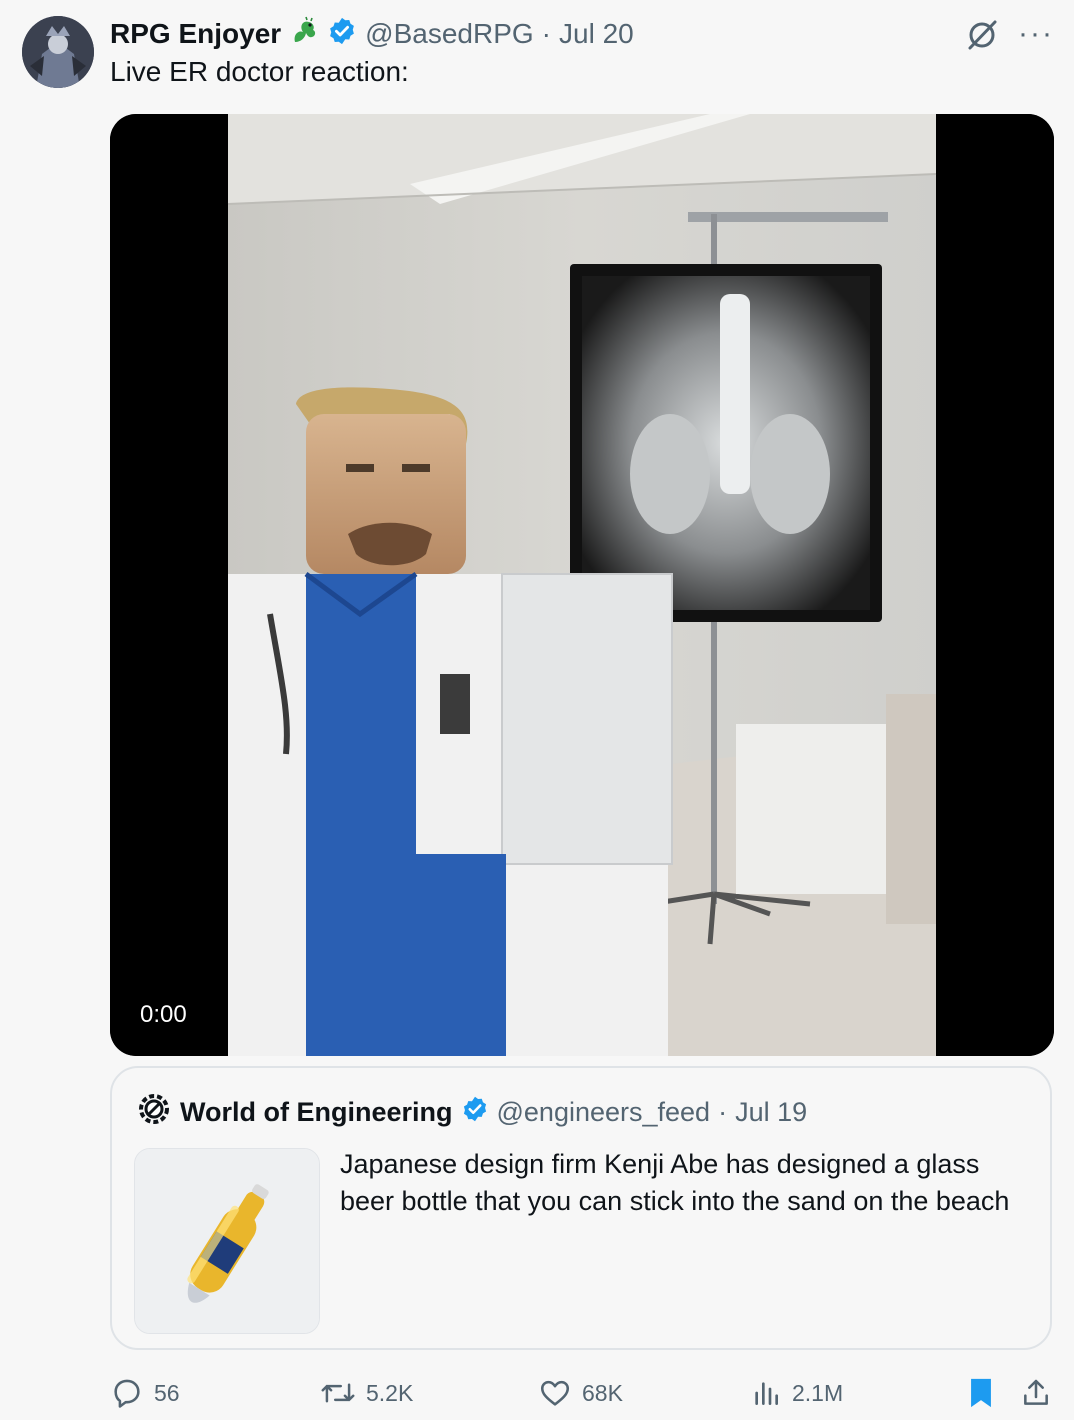  I want to click on quoted-handle: @engineers_feed, so click(604, 1112).